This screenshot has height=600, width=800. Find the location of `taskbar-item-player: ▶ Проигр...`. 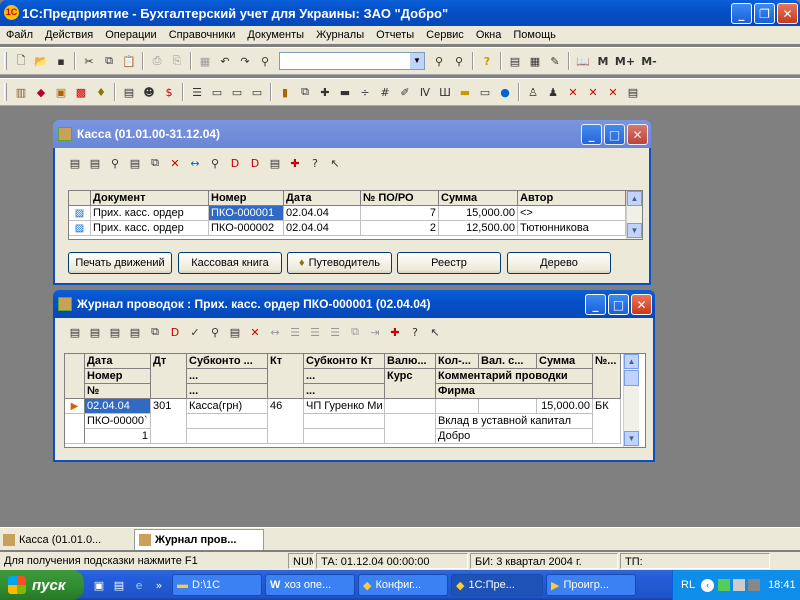

taskbar-item-player: ▶ Проигр... is located at coordinates (591, 585).